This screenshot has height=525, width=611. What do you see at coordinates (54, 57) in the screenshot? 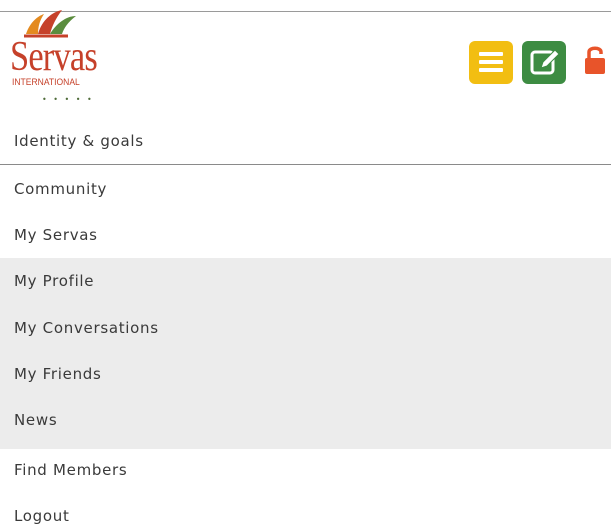
I see `brand-name: Servas` at bounding box center [54, 57].